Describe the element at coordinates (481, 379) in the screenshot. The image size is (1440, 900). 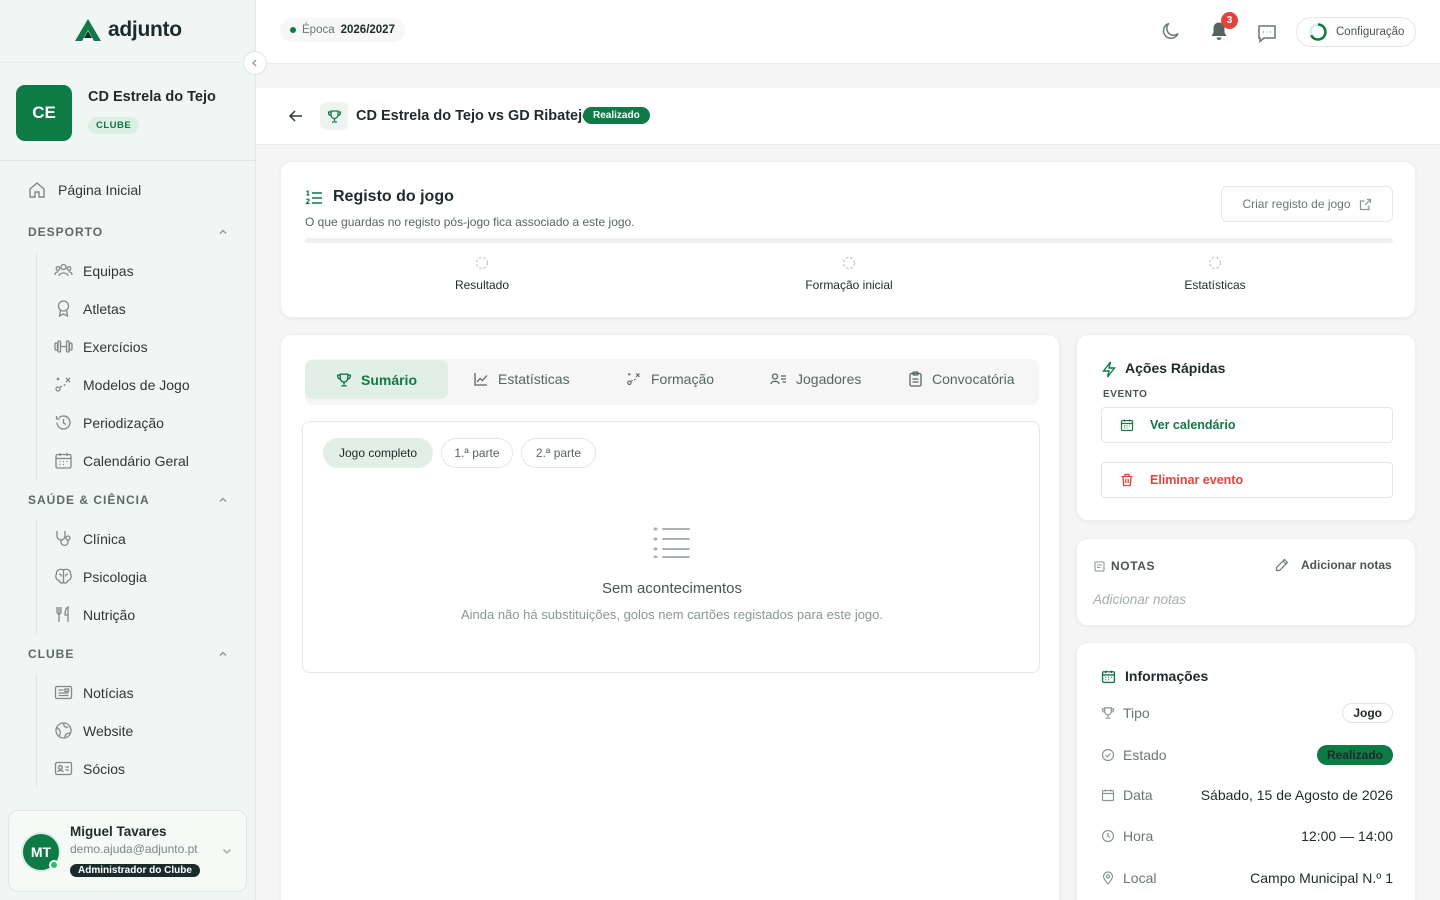
I see `line-chart-icon` at that location.